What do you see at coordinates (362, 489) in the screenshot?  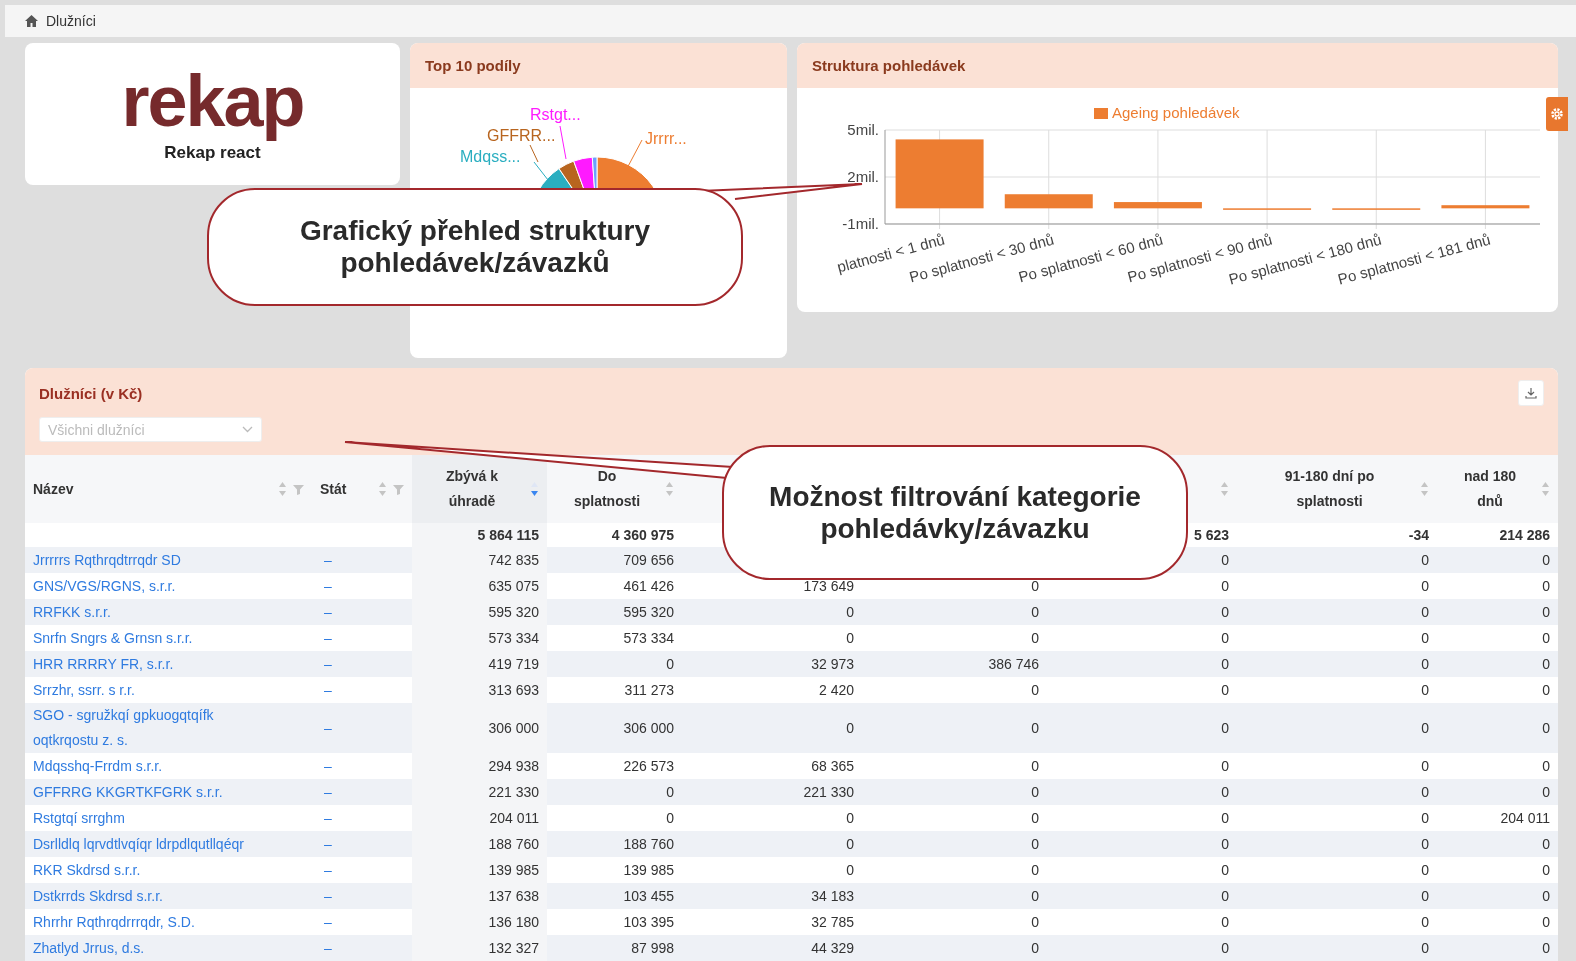 I see `column-header: Stát` at bounding box center [362, 489].